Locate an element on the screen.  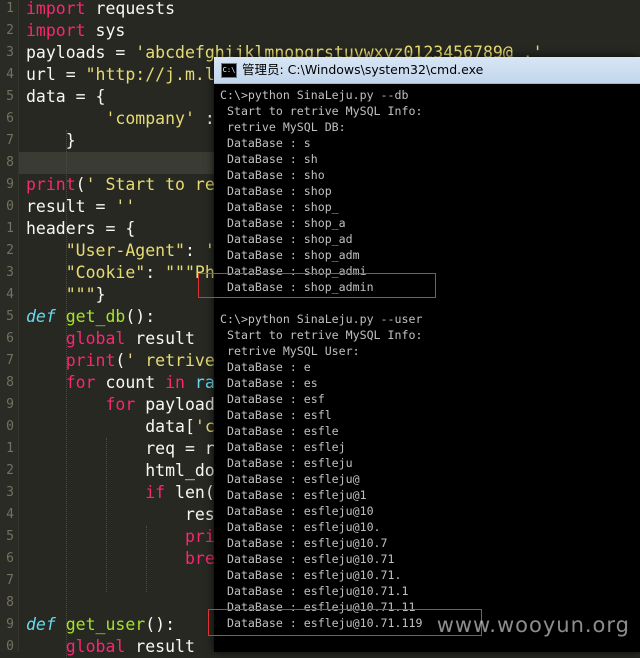
code-line: import requests is located at coordinates (100, 10).